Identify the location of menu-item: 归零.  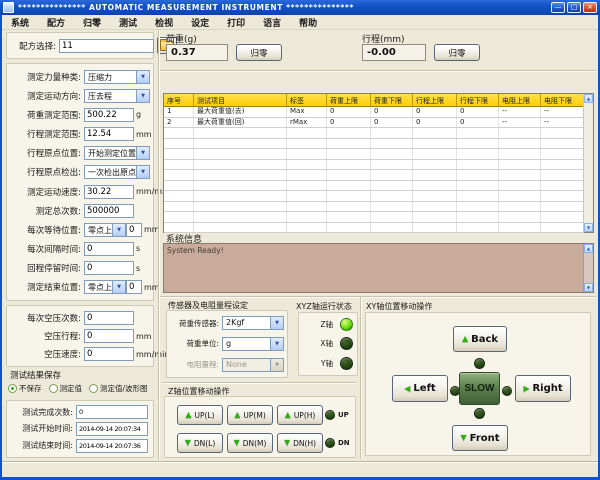
(92, 22).